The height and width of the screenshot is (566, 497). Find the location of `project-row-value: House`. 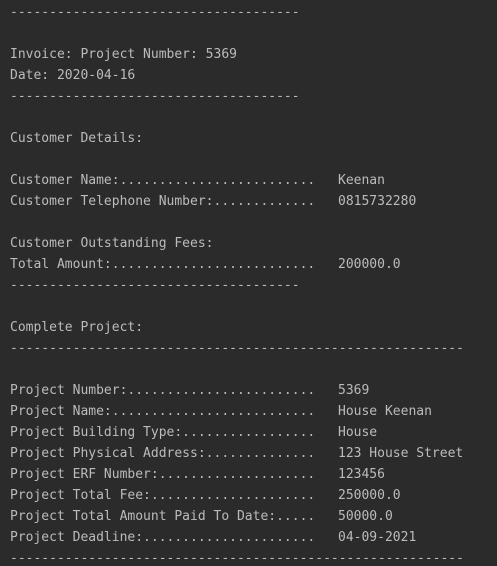

project-row-value: House is located at coordinates (358, 432).